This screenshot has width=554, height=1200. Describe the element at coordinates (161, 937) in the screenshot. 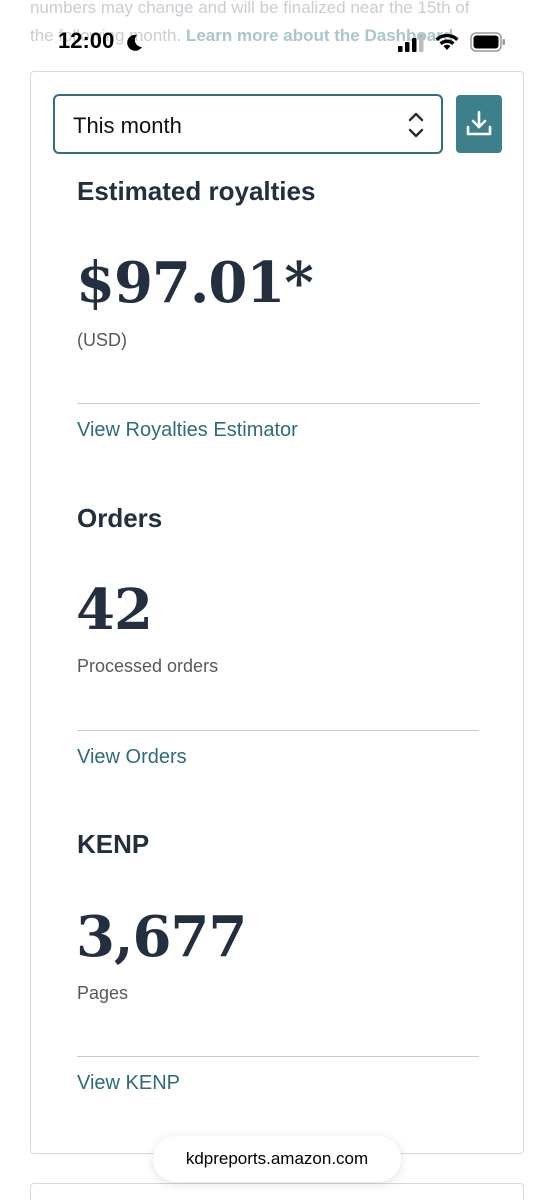

I see `kenp-value: 3,677` at that location.